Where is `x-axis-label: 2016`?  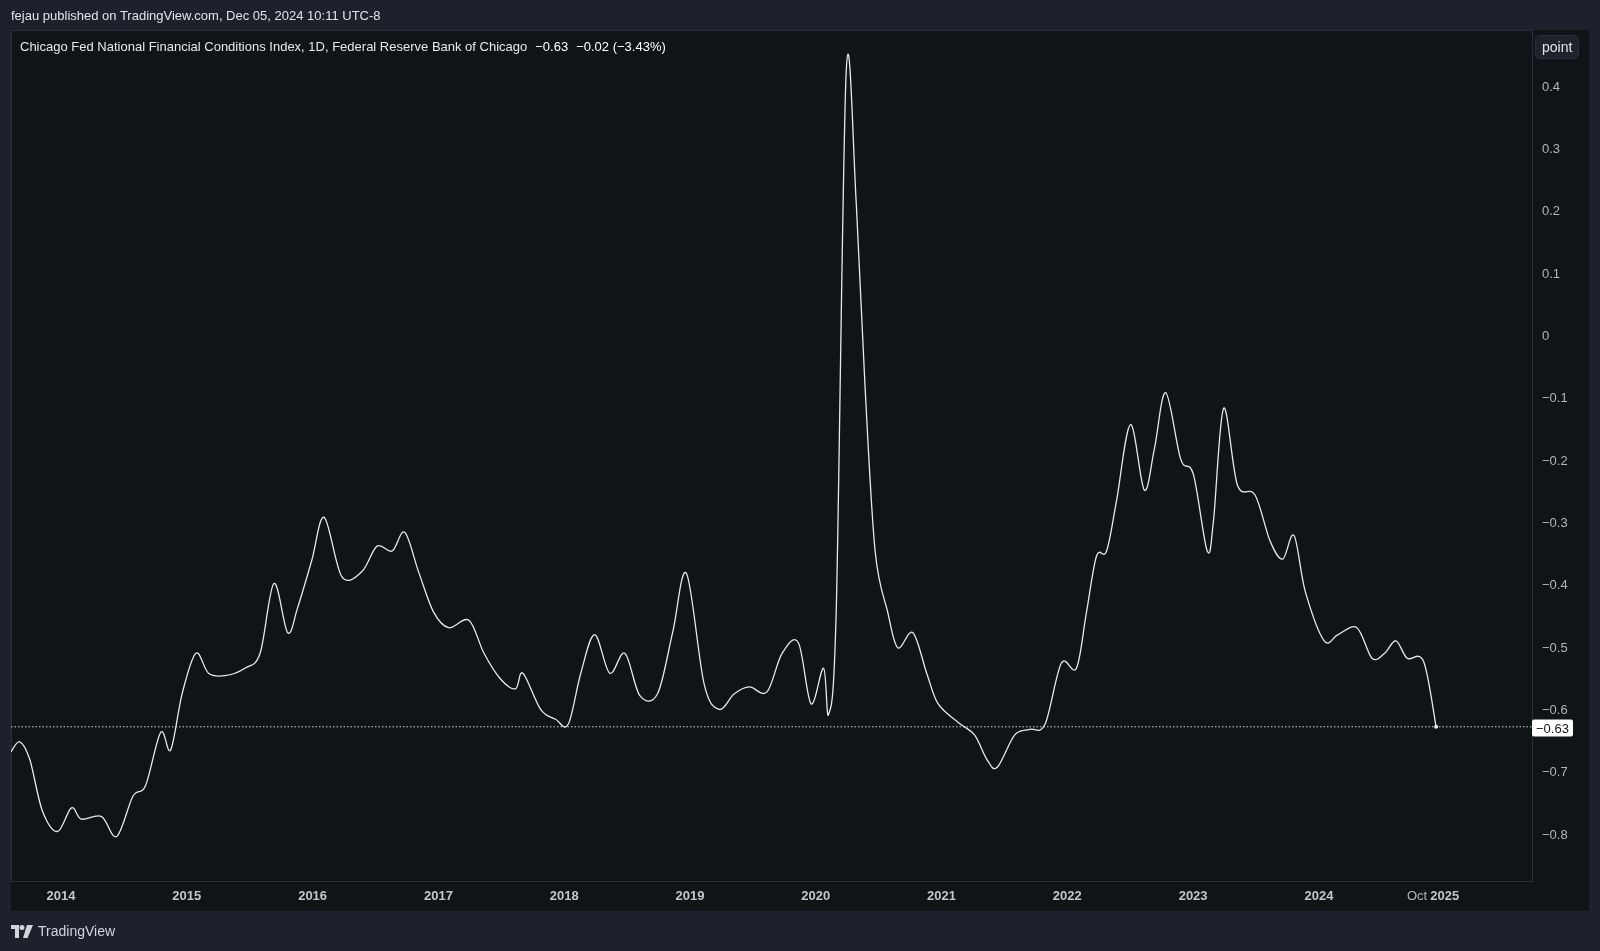 x-axis-label: 2016 is located at coordinates (313, 895).